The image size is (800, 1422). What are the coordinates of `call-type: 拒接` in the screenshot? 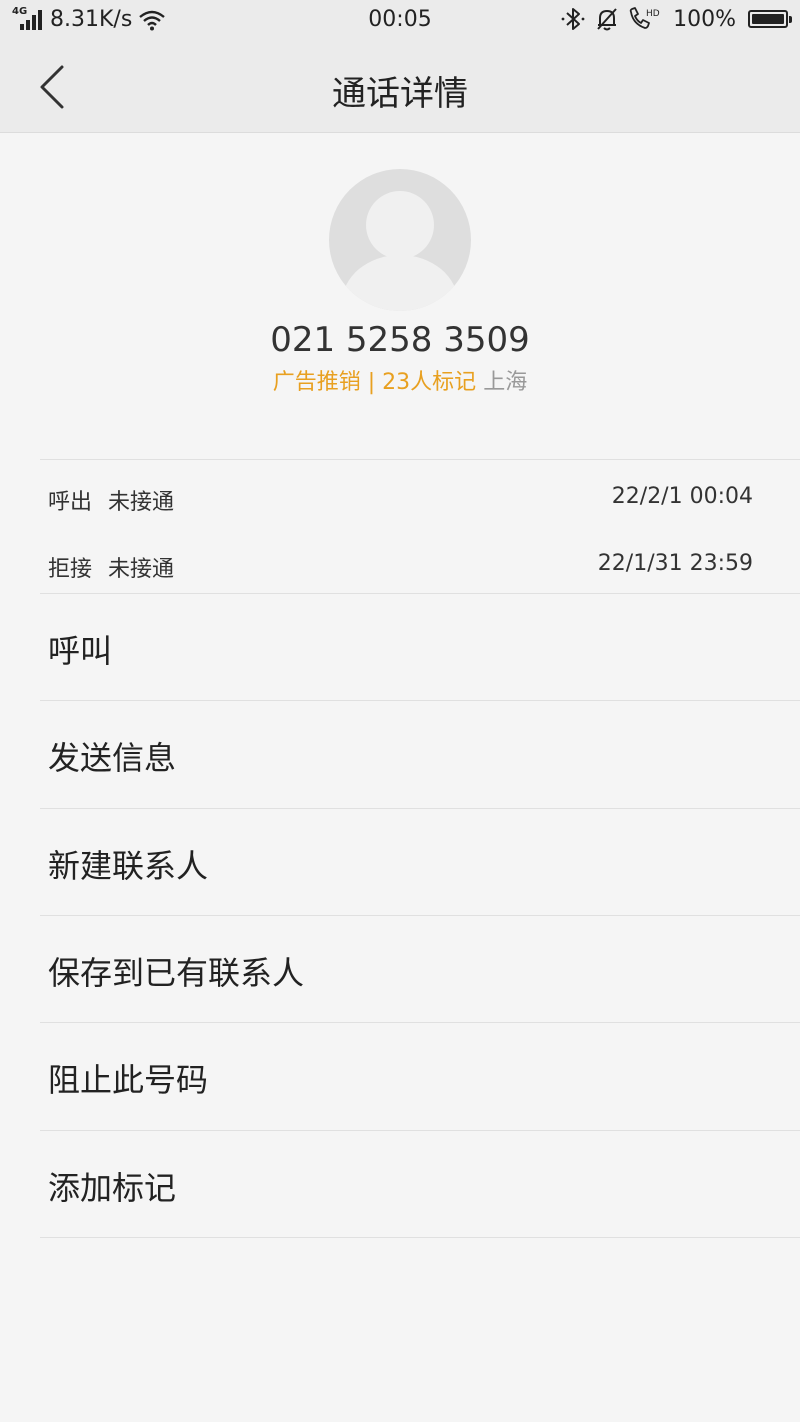 It's located at (70, 569).